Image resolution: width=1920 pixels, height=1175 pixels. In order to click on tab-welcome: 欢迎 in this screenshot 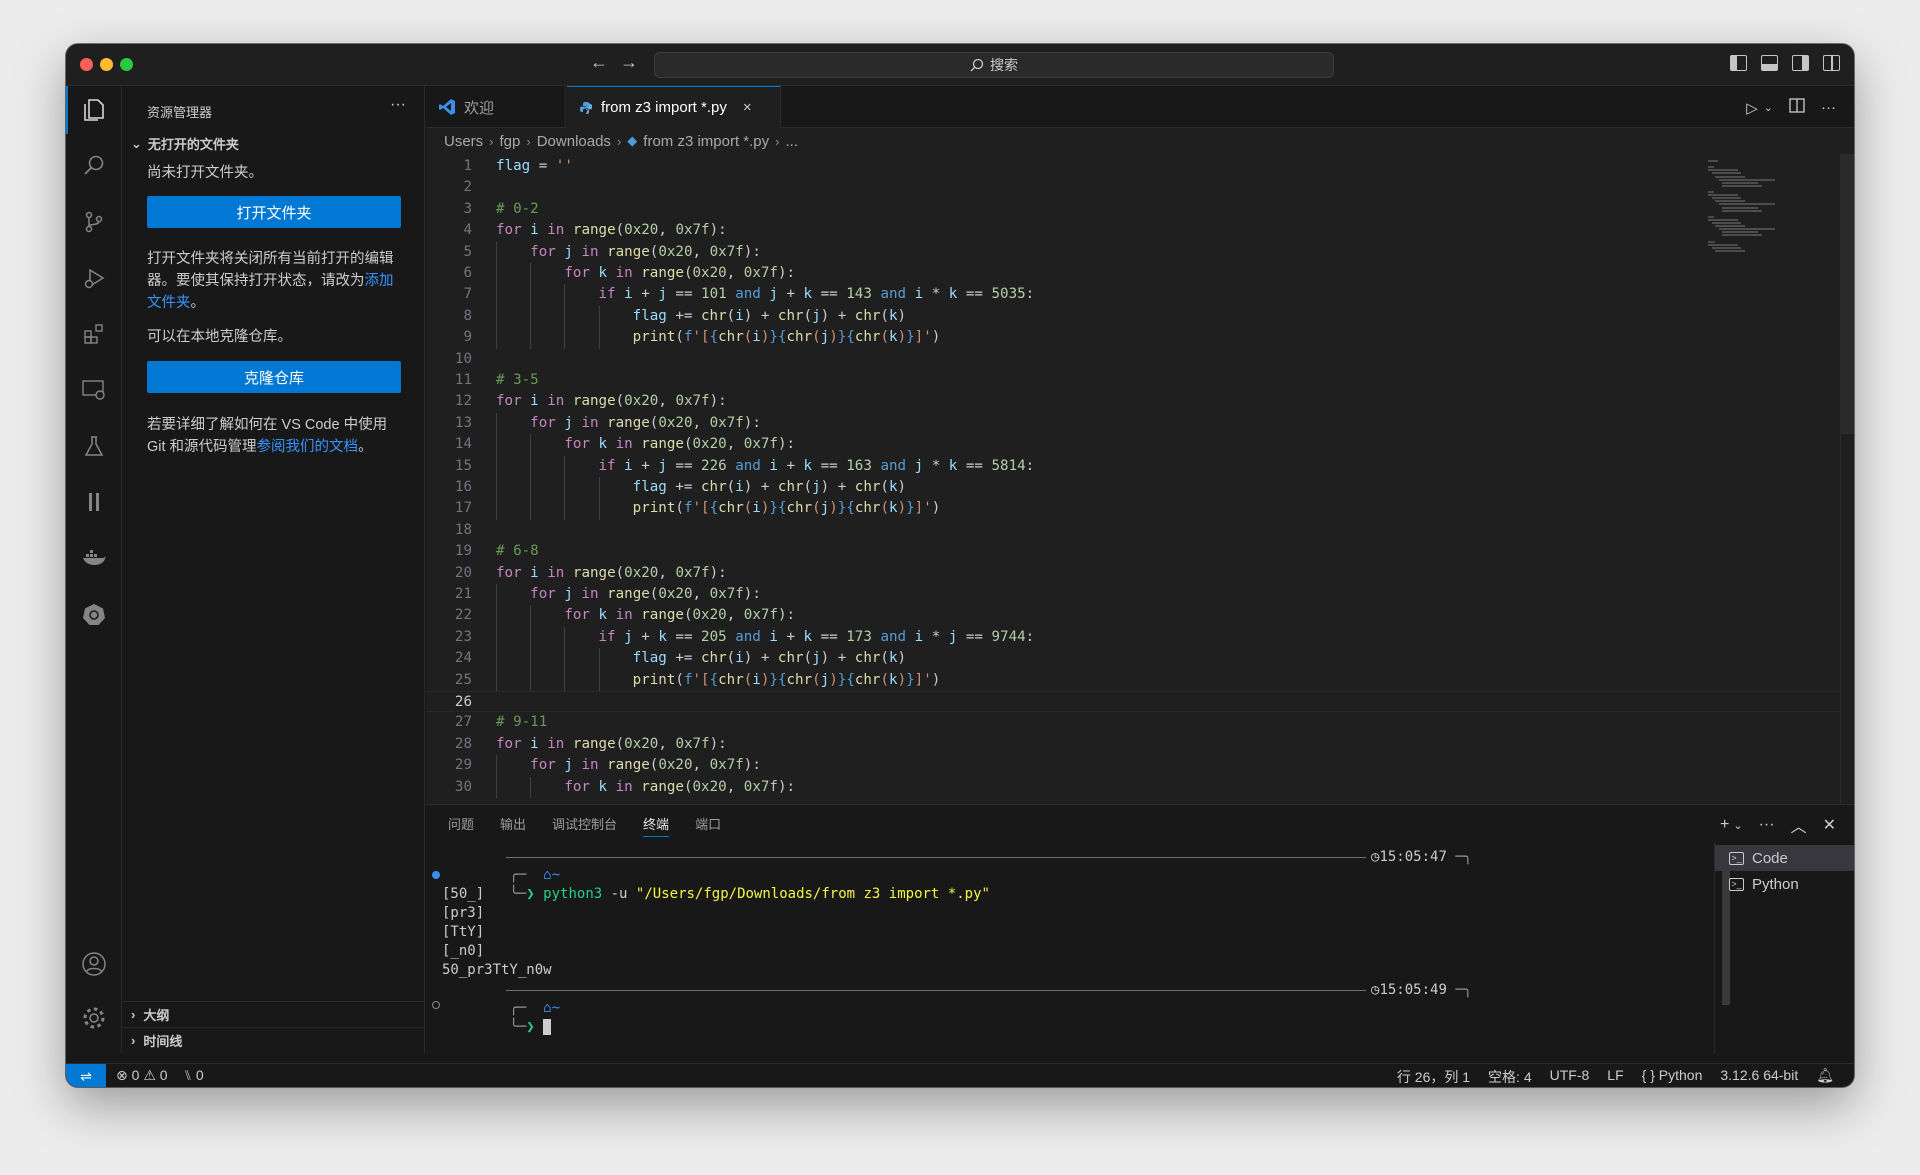, I will do `click(496, 107)`.